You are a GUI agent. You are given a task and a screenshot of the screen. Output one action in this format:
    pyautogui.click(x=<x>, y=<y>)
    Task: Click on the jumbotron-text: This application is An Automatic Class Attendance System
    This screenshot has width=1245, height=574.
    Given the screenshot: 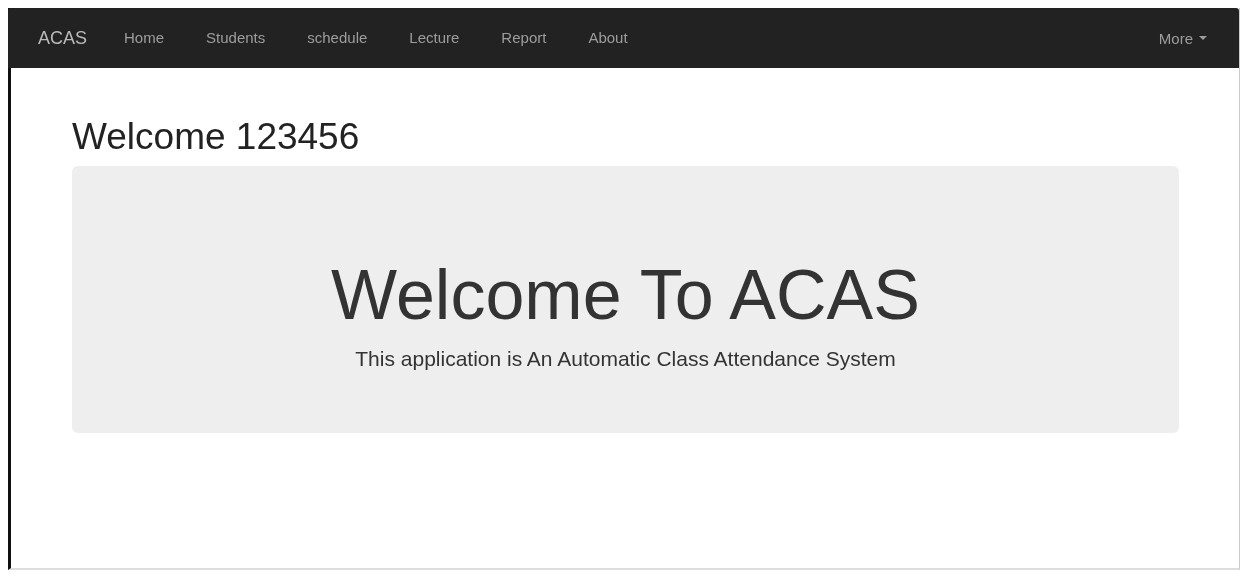 What is the action you would take?
    pyautogui.click(x=625, y=358)
    